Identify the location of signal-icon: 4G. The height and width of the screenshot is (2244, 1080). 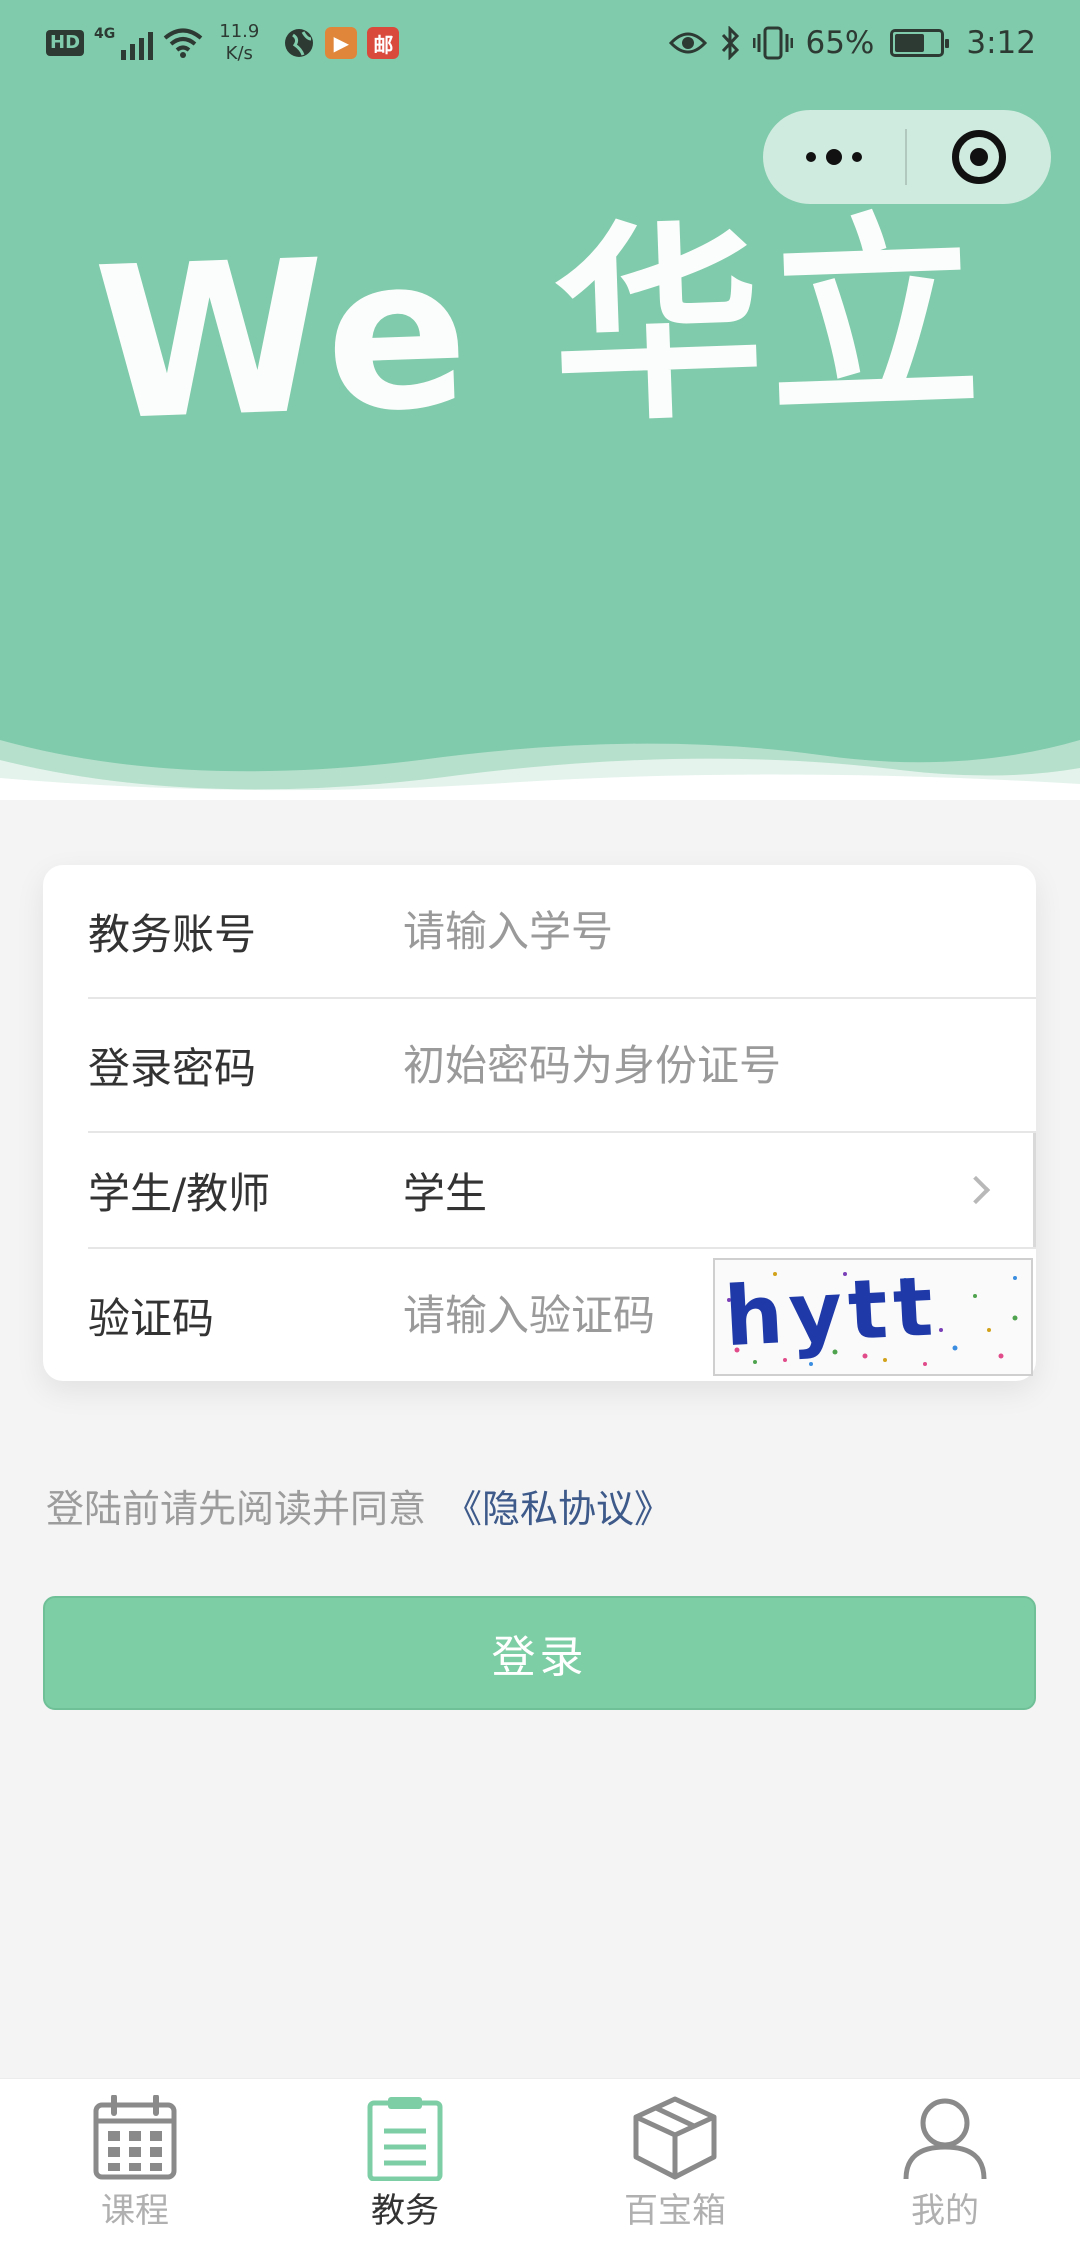
(124, 43).